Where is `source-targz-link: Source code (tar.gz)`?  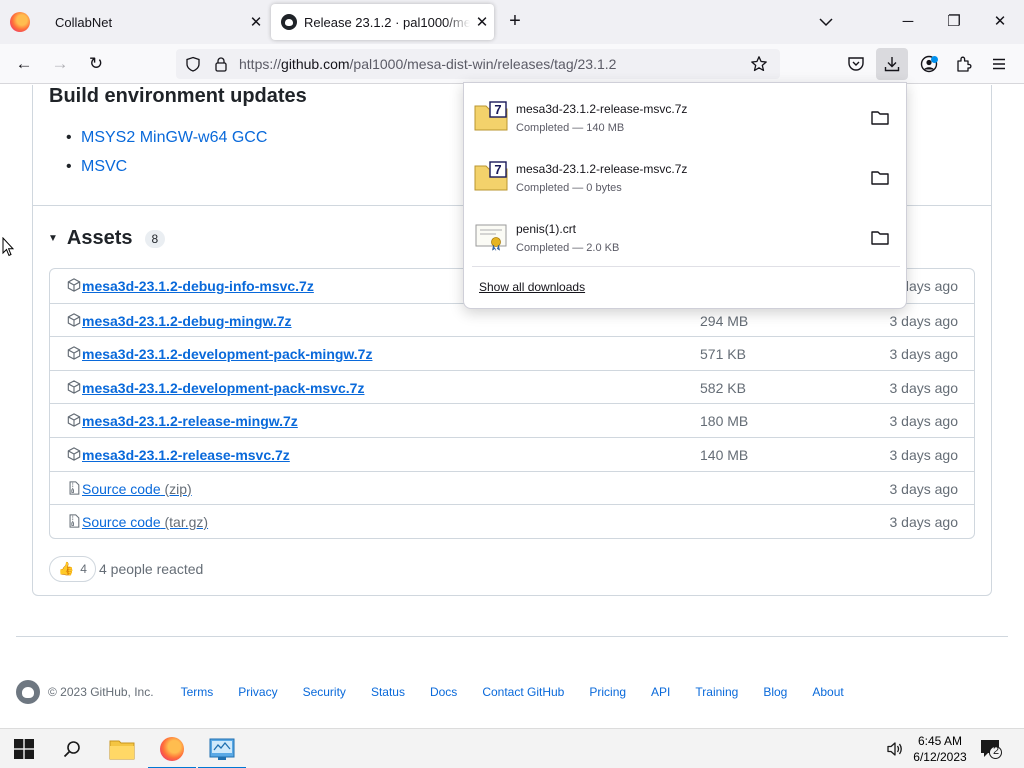
source-targz-link: Source code (tar.gz) is located at coordinates (145, 522).